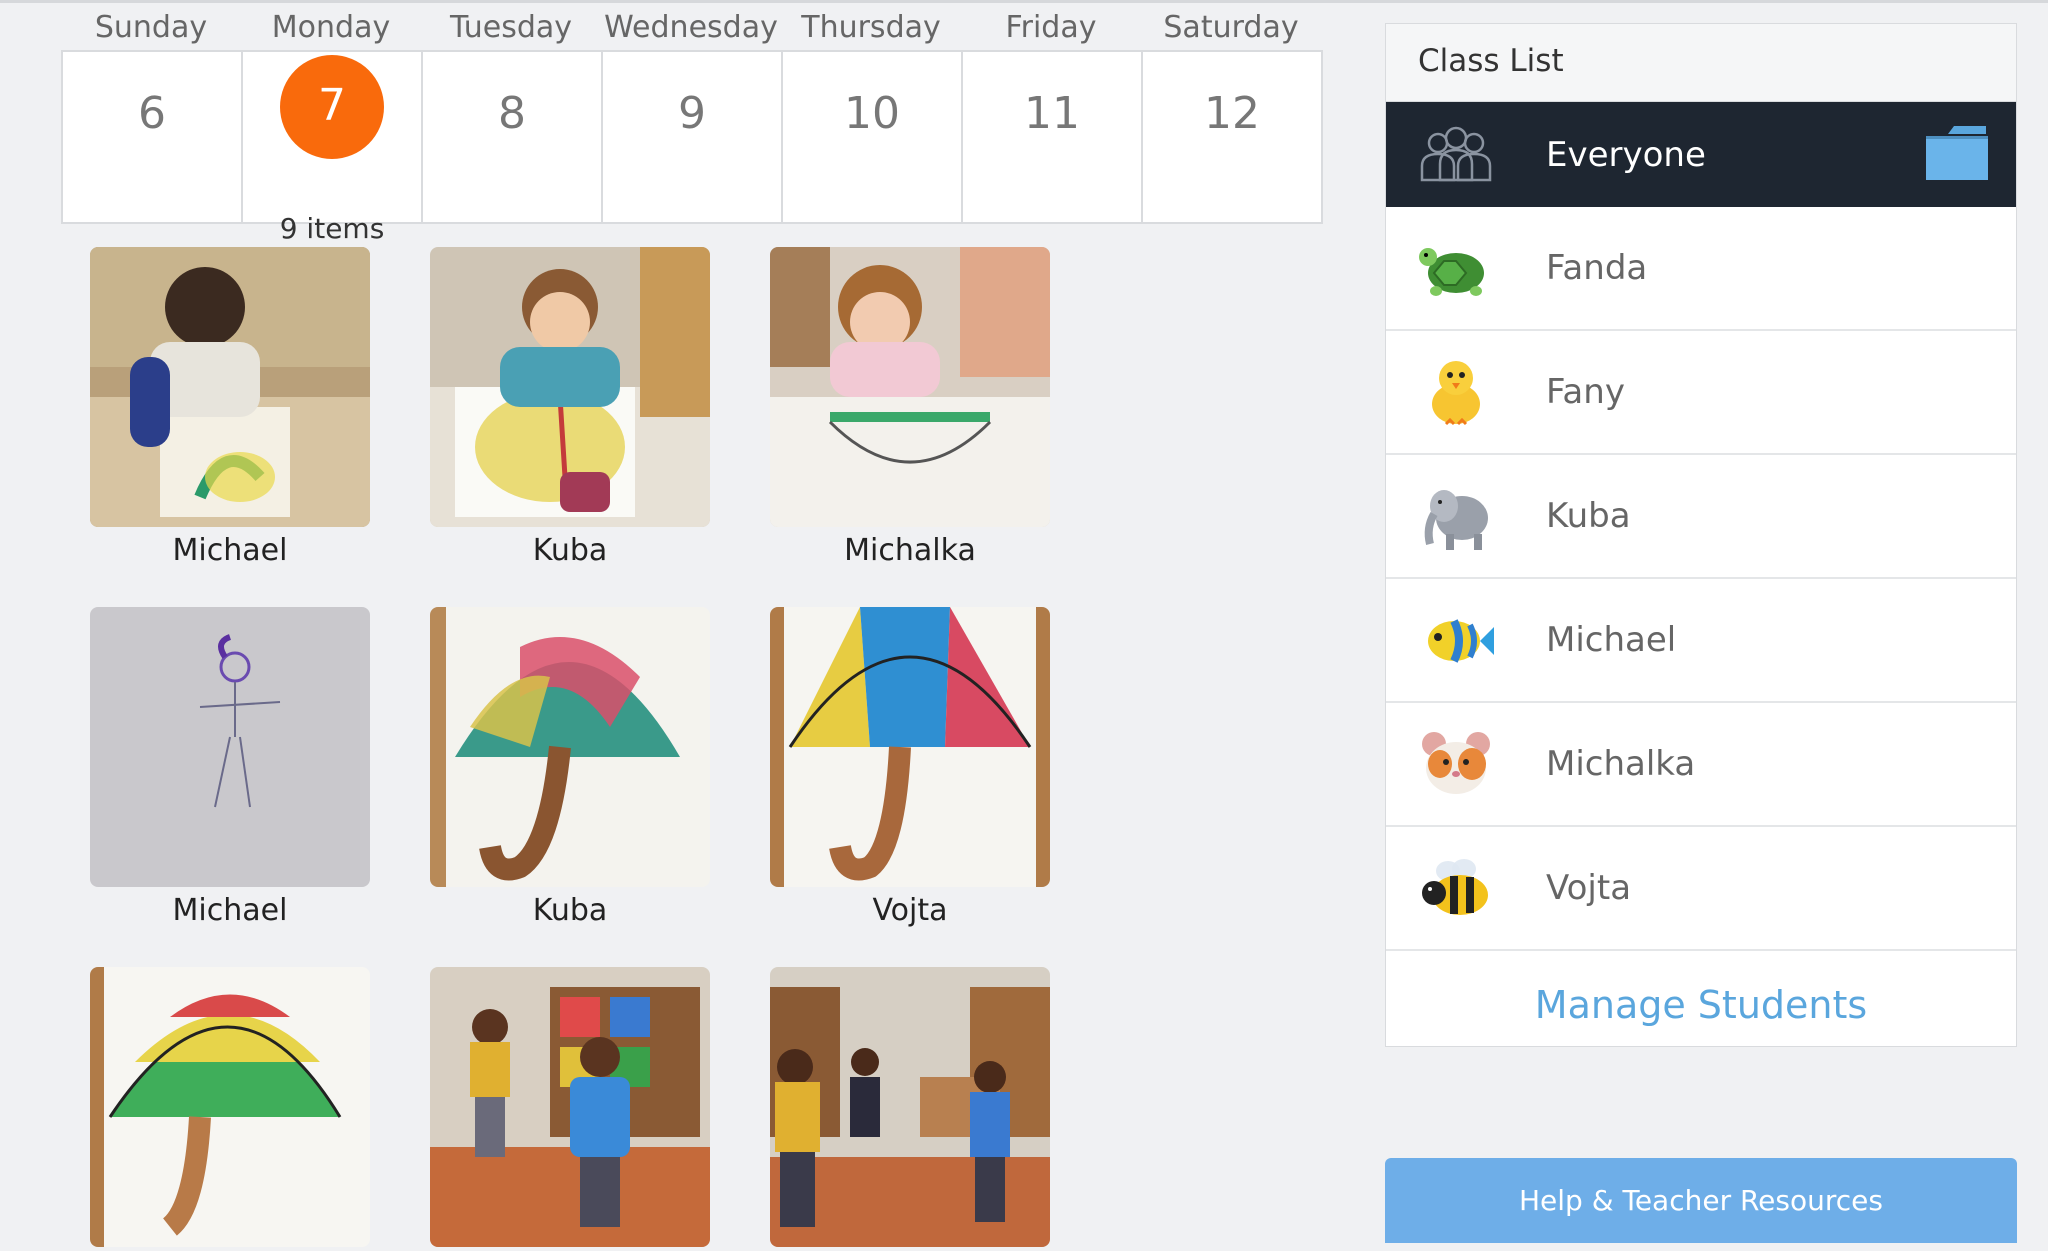 Image resolution: width=2048 pixels, height=1251 pixels. I want to click on folder-icon, so click(1957, 152).